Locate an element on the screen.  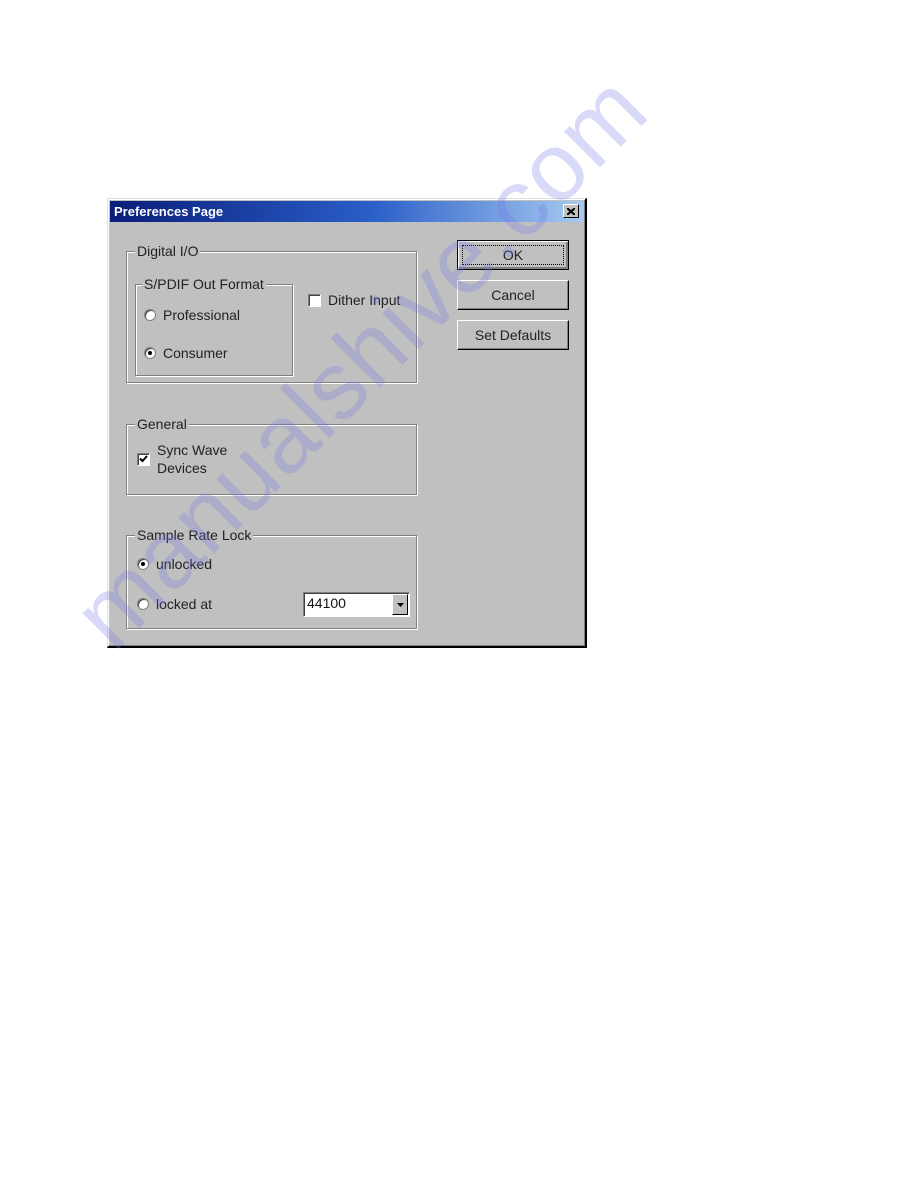
radio-unlocked-indicator is located at coordinates (143, 564).